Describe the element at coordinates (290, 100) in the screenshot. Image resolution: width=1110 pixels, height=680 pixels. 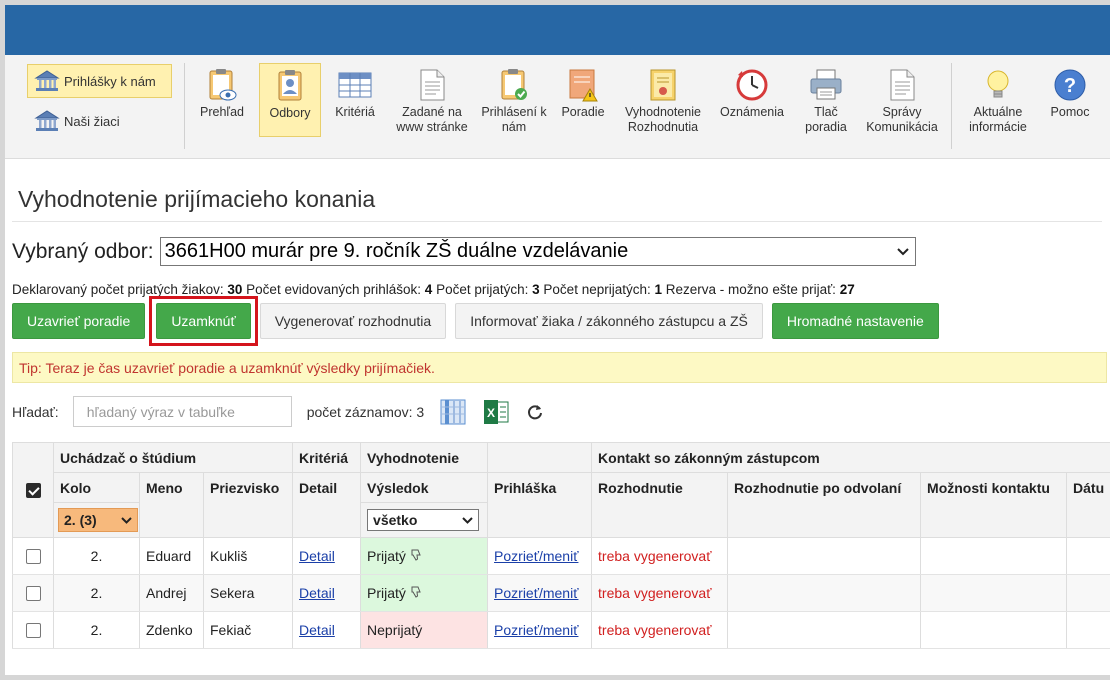
I see `tool-odbory: Odbory` at that location.